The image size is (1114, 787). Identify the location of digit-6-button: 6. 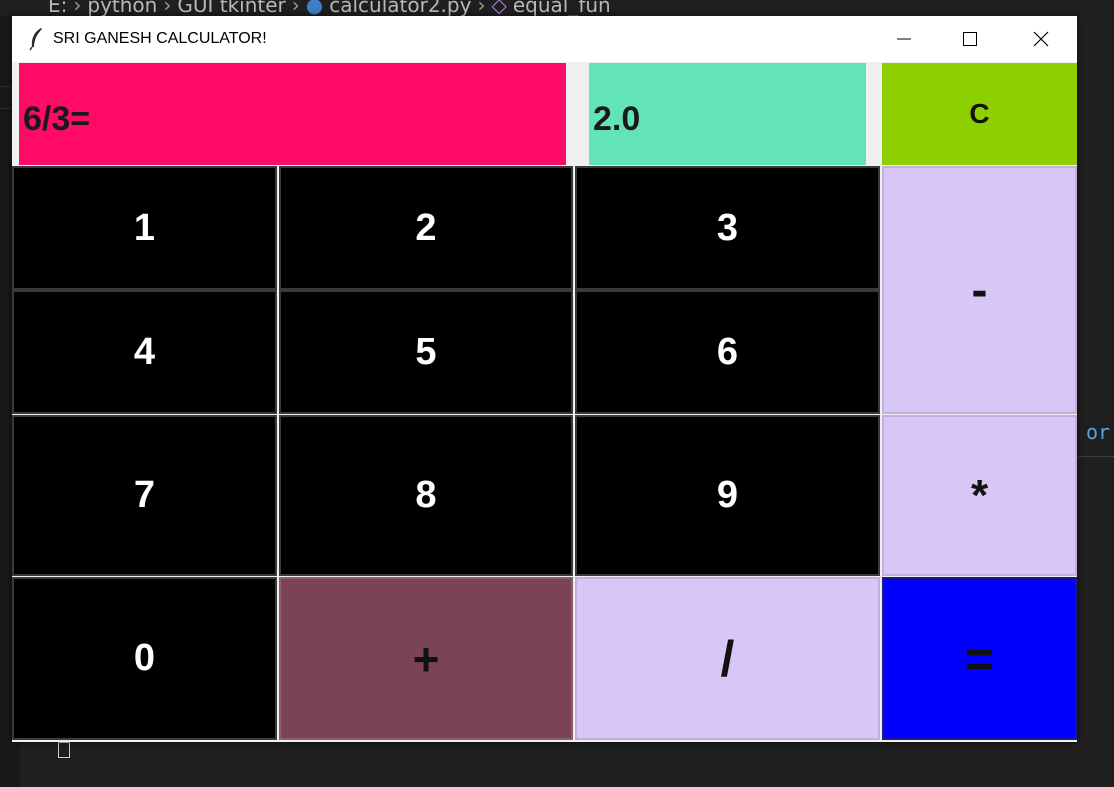
(727, 352).